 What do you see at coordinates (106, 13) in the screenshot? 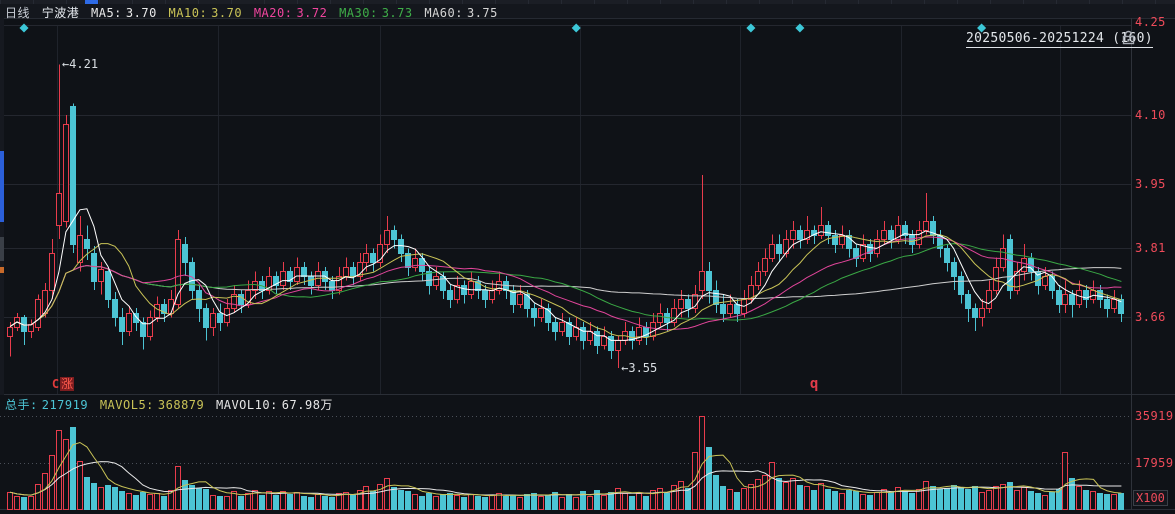
I see `ma5-label: MA5:` at bounding box center [106, 13].